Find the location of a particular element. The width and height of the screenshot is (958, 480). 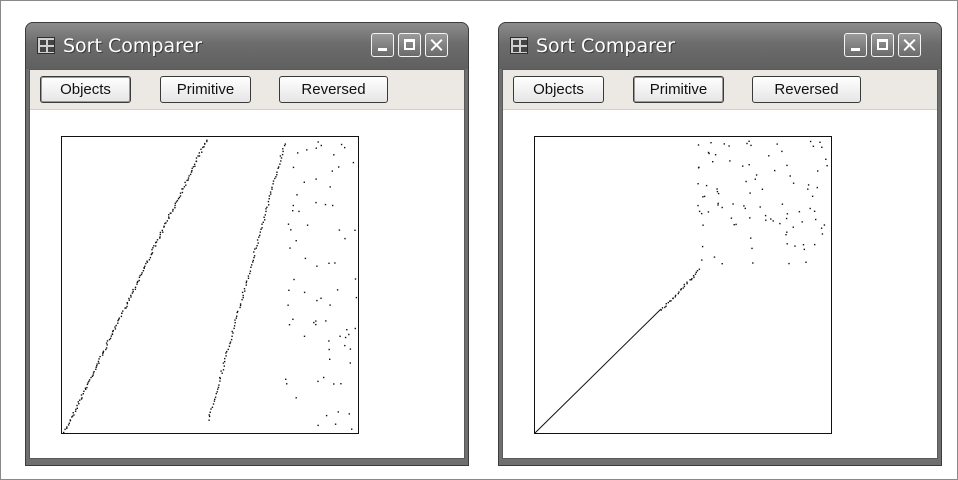

window-title: Sort Comparer is located at coordinates (605, 46).